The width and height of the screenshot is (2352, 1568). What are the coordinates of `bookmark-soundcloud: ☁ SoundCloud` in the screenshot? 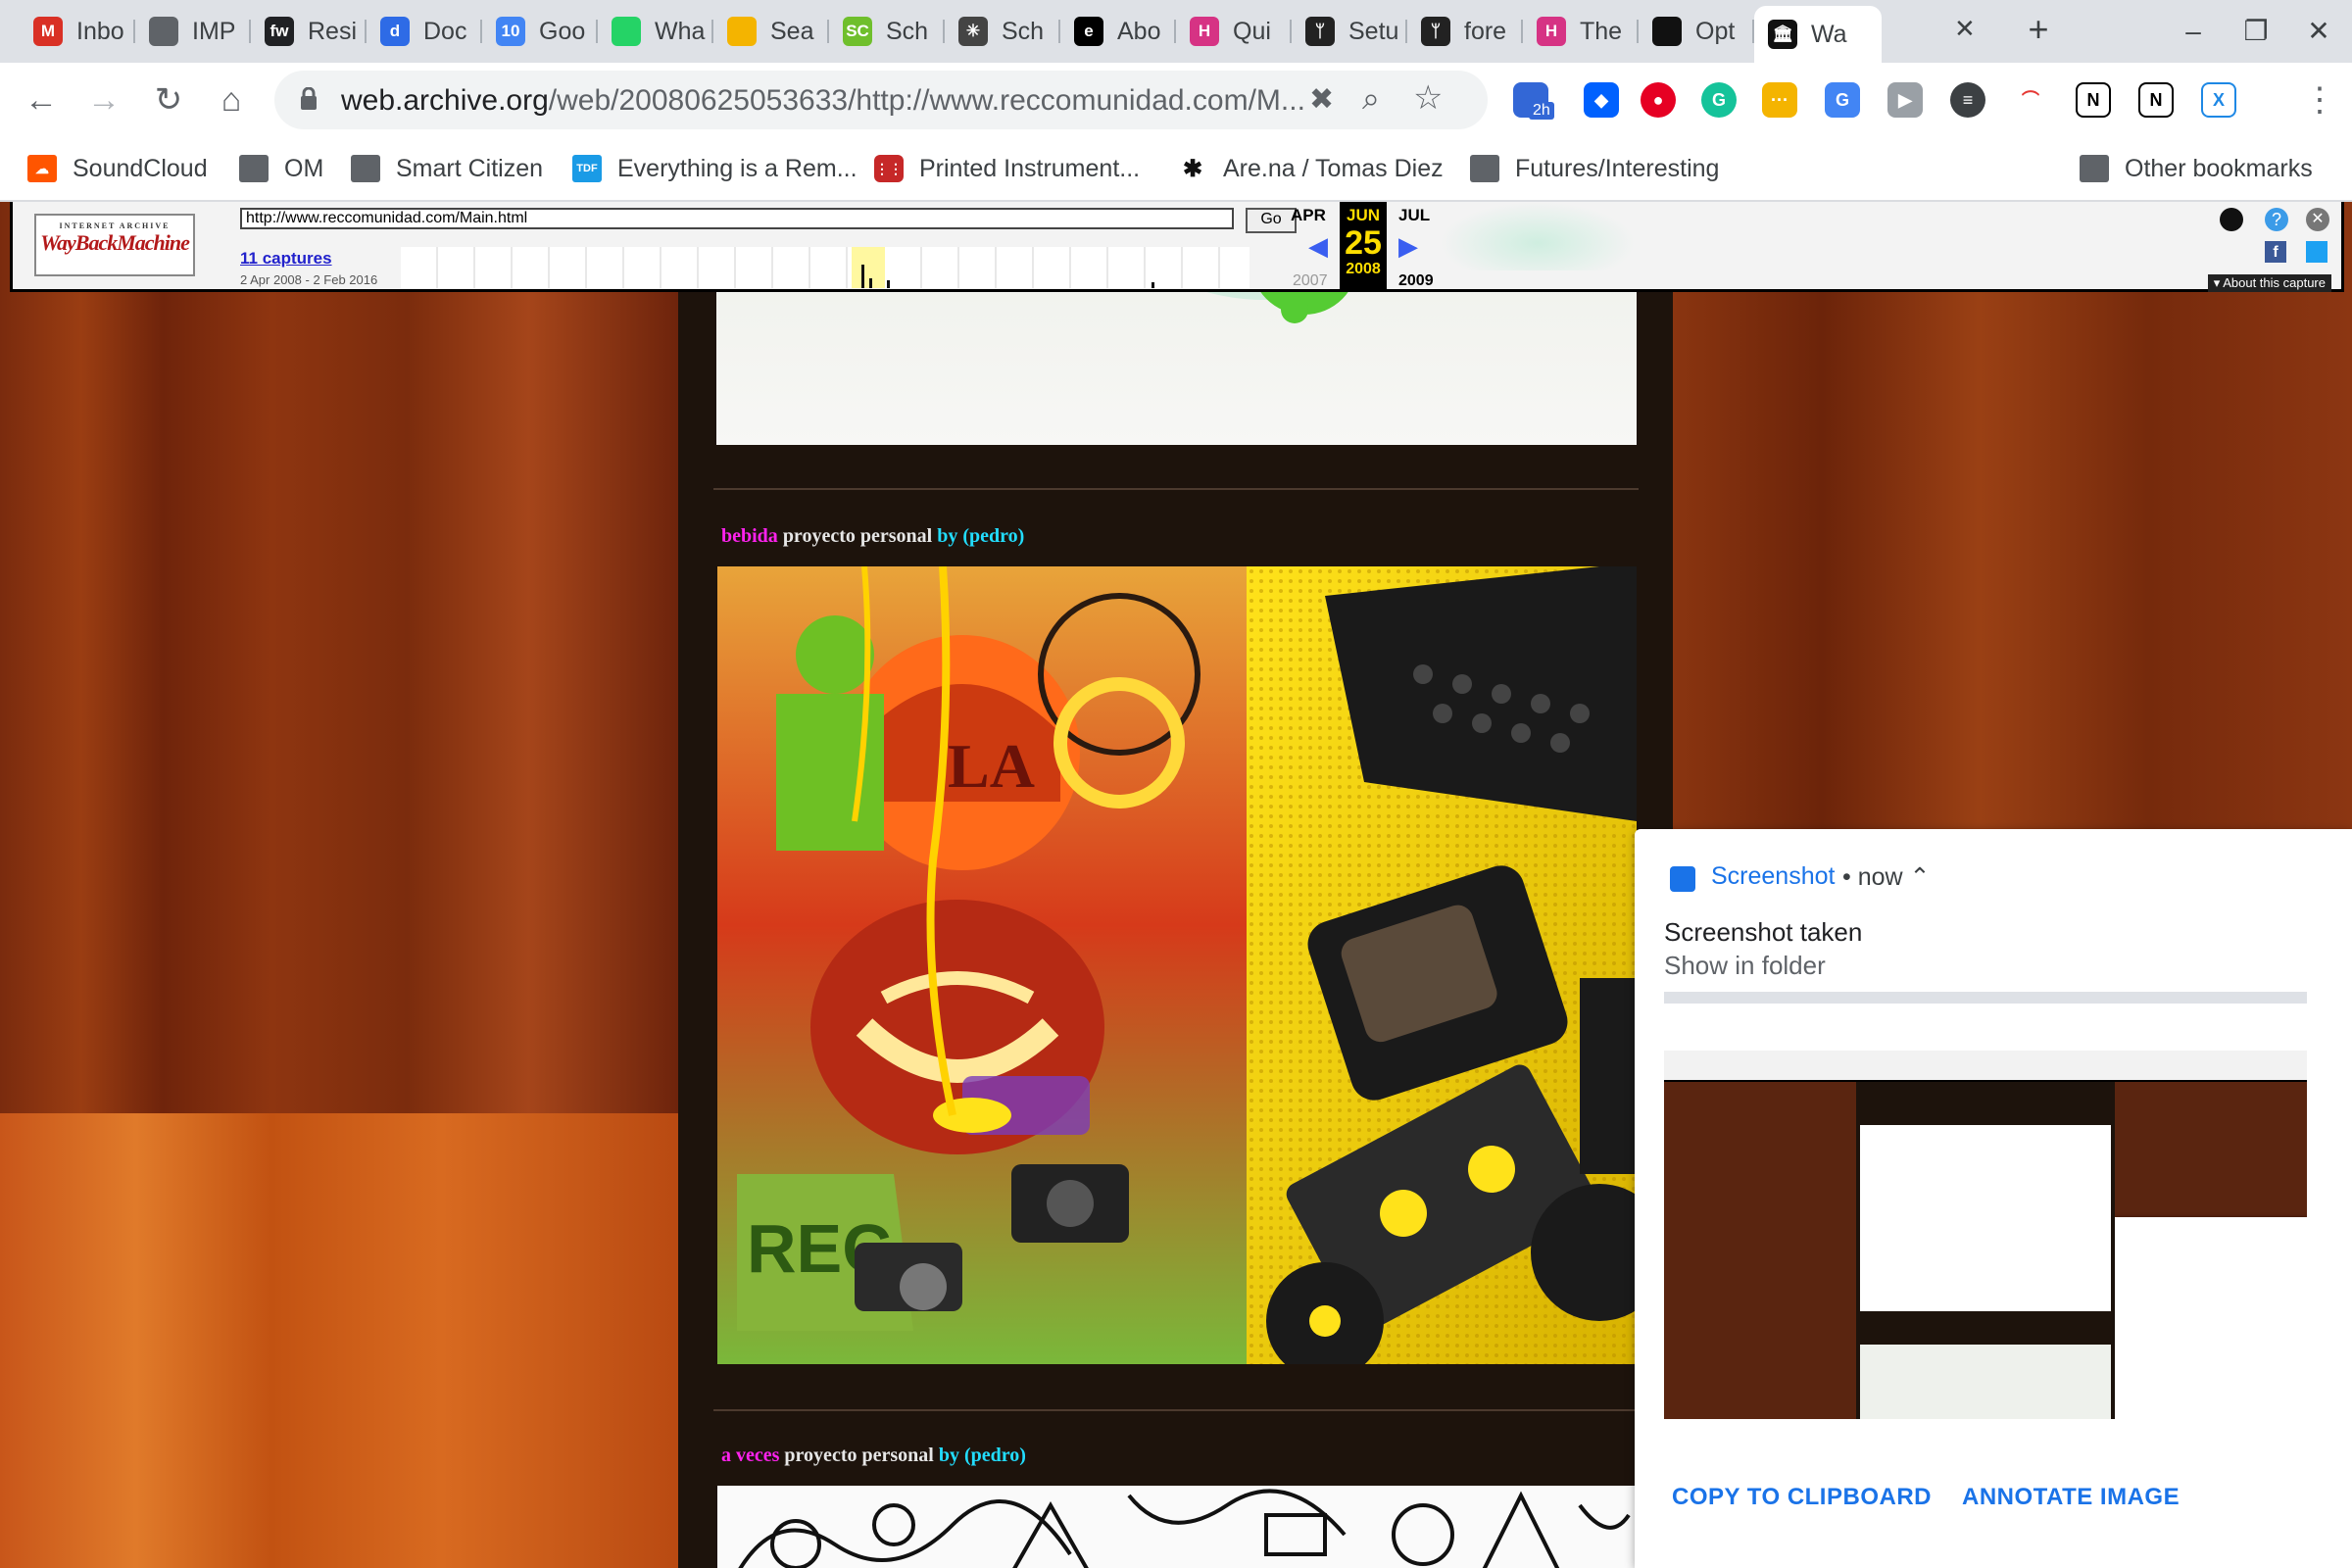 It's located at (117, 168).